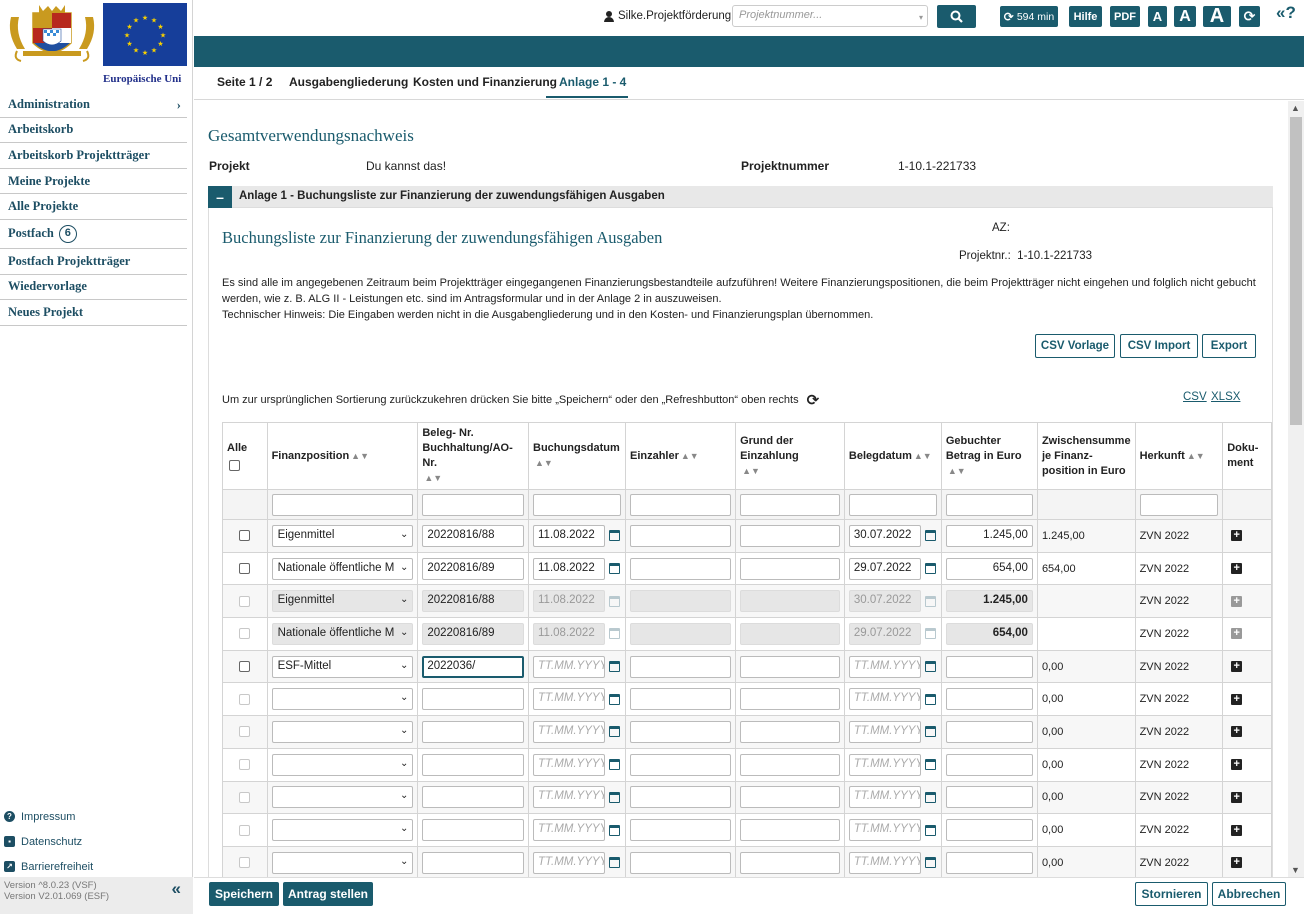 The width and height of the screenshot is (1304, 914). I want to click on help-question-icon: «?, so click(1286, 13).